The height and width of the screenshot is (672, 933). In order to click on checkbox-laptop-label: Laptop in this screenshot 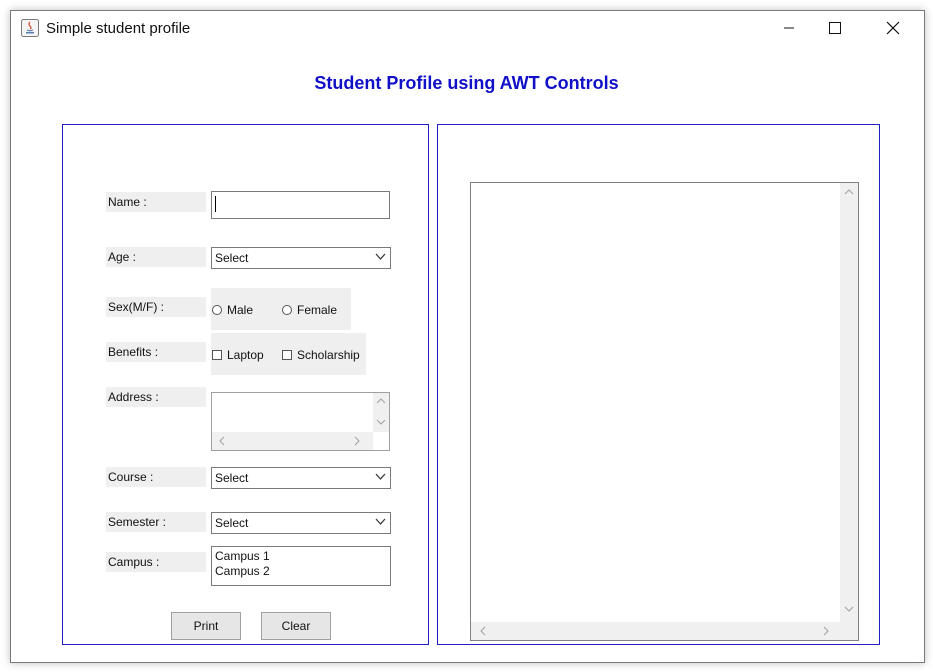, I will do `click(245, 355)`.